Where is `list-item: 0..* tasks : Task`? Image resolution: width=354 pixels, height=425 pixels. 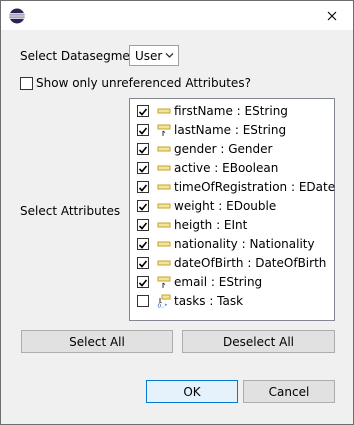 list-item: 0..* tasks : Task is located at coordinates (232, 301).